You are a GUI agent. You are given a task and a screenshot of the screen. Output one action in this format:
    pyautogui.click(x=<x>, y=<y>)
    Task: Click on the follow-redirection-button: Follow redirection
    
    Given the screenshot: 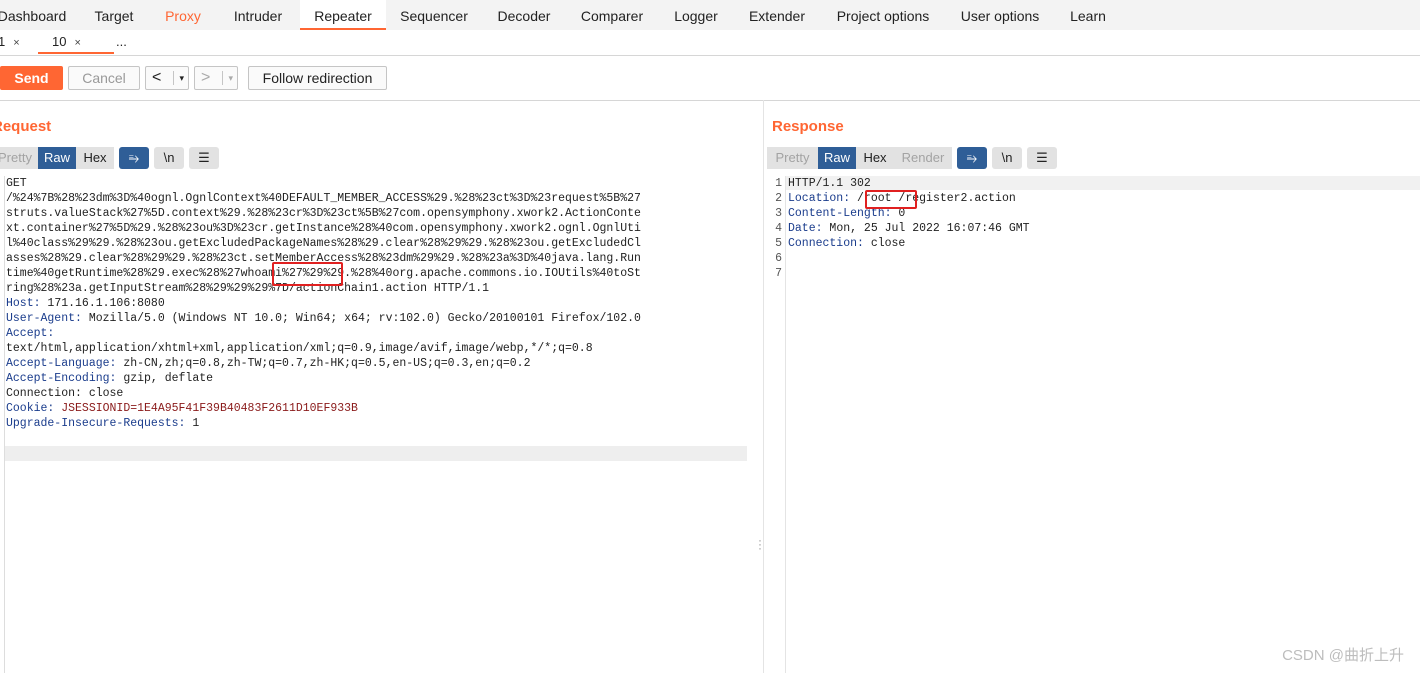 What is the action you would take?
    pyautogui.click(x=317, y=78)
    